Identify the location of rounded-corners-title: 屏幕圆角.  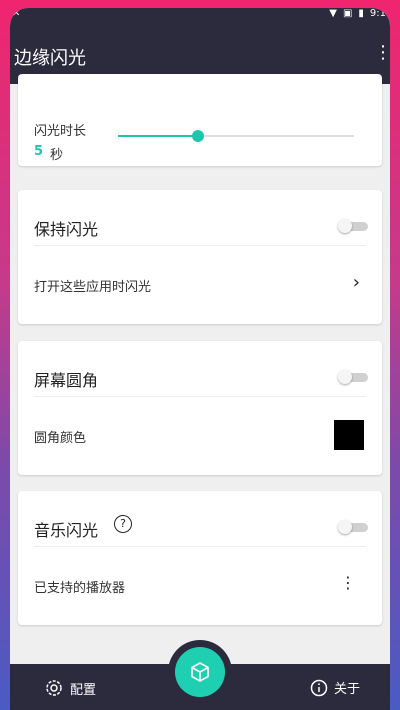
(66, 380).